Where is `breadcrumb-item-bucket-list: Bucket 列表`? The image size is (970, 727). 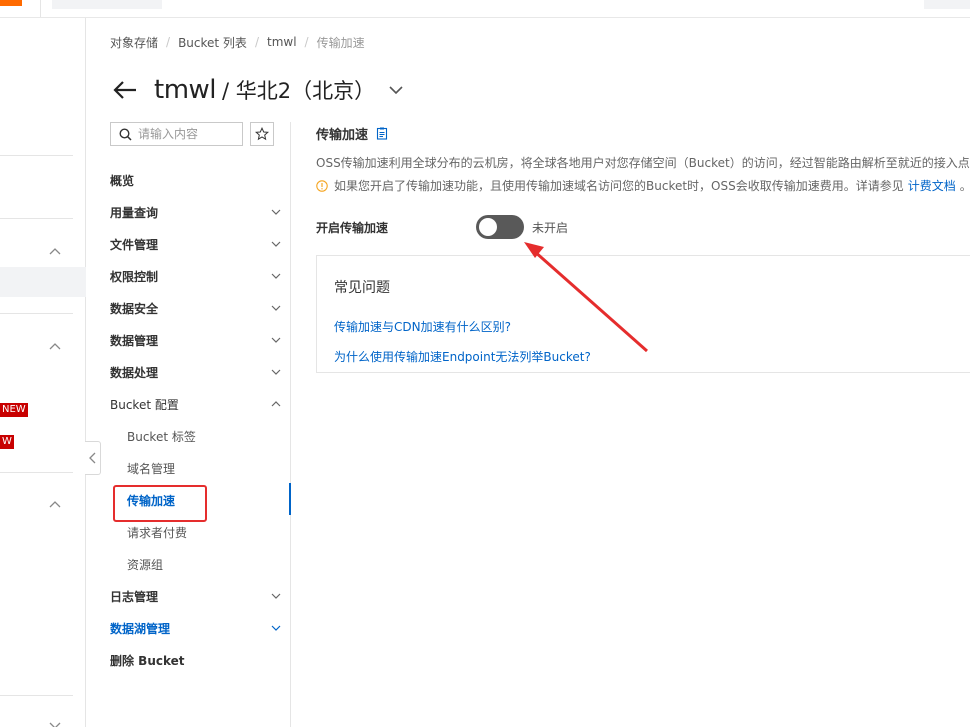
breadcrumb-item-bucket-list: Bucket 列表 is located at coordinates (212, 42).